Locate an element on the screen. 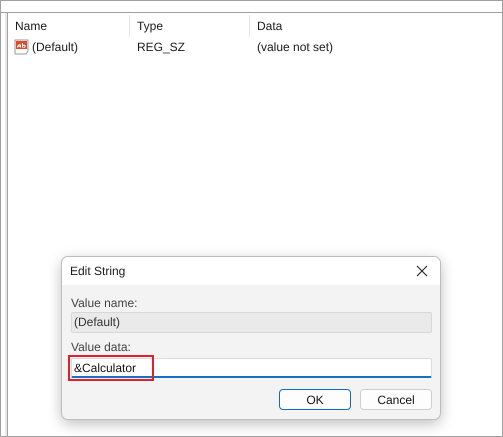  dialog-button: Cancel is located at coordinates (396, 399).